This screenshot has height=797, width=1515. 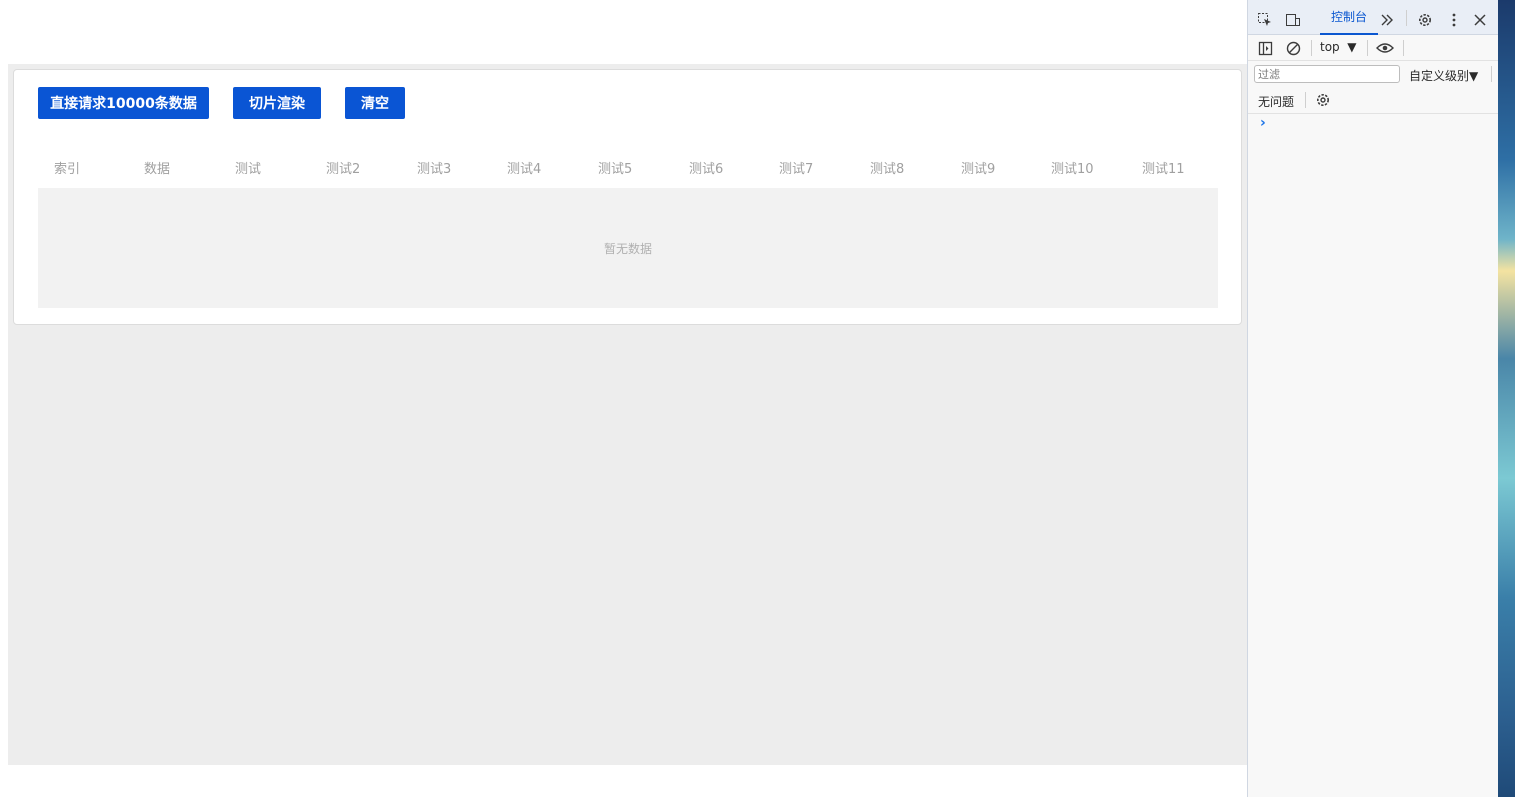 What do you see at coordinates (375, 103) in the screenshot?
I see `clear-button: 清空` at bounding box center [375, 103].